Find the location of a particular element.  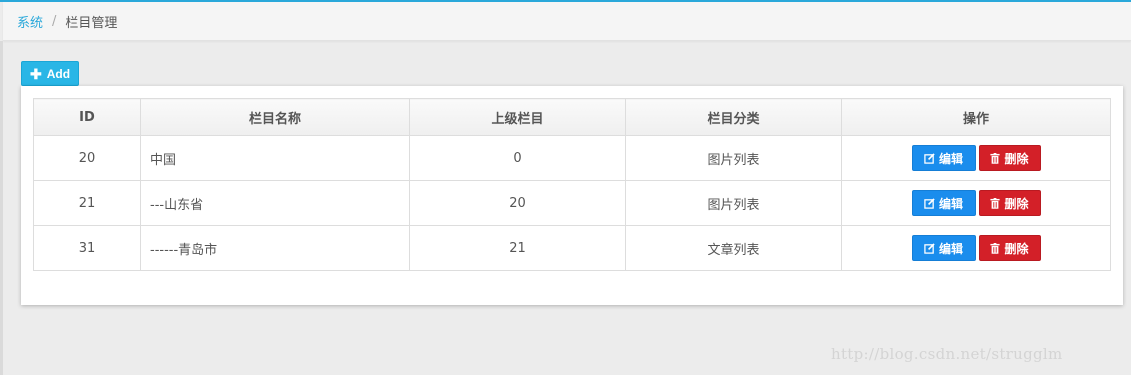

table-row: 20 中国 0 图片列表 编辑 删除 is located at coordinates (572, 158).